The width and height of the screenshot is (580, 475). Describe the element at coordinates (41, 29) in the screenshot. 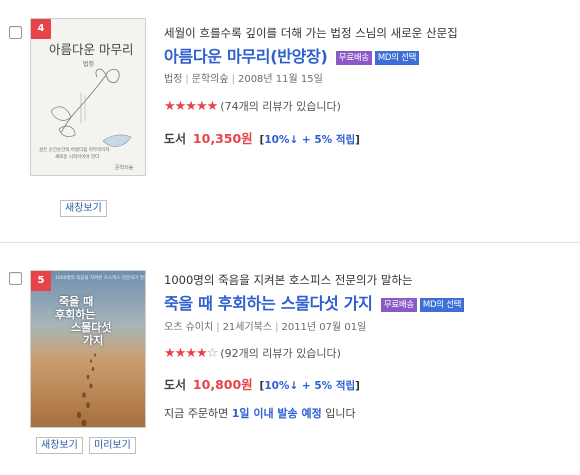

I see `rank-badge: 4` at that location.